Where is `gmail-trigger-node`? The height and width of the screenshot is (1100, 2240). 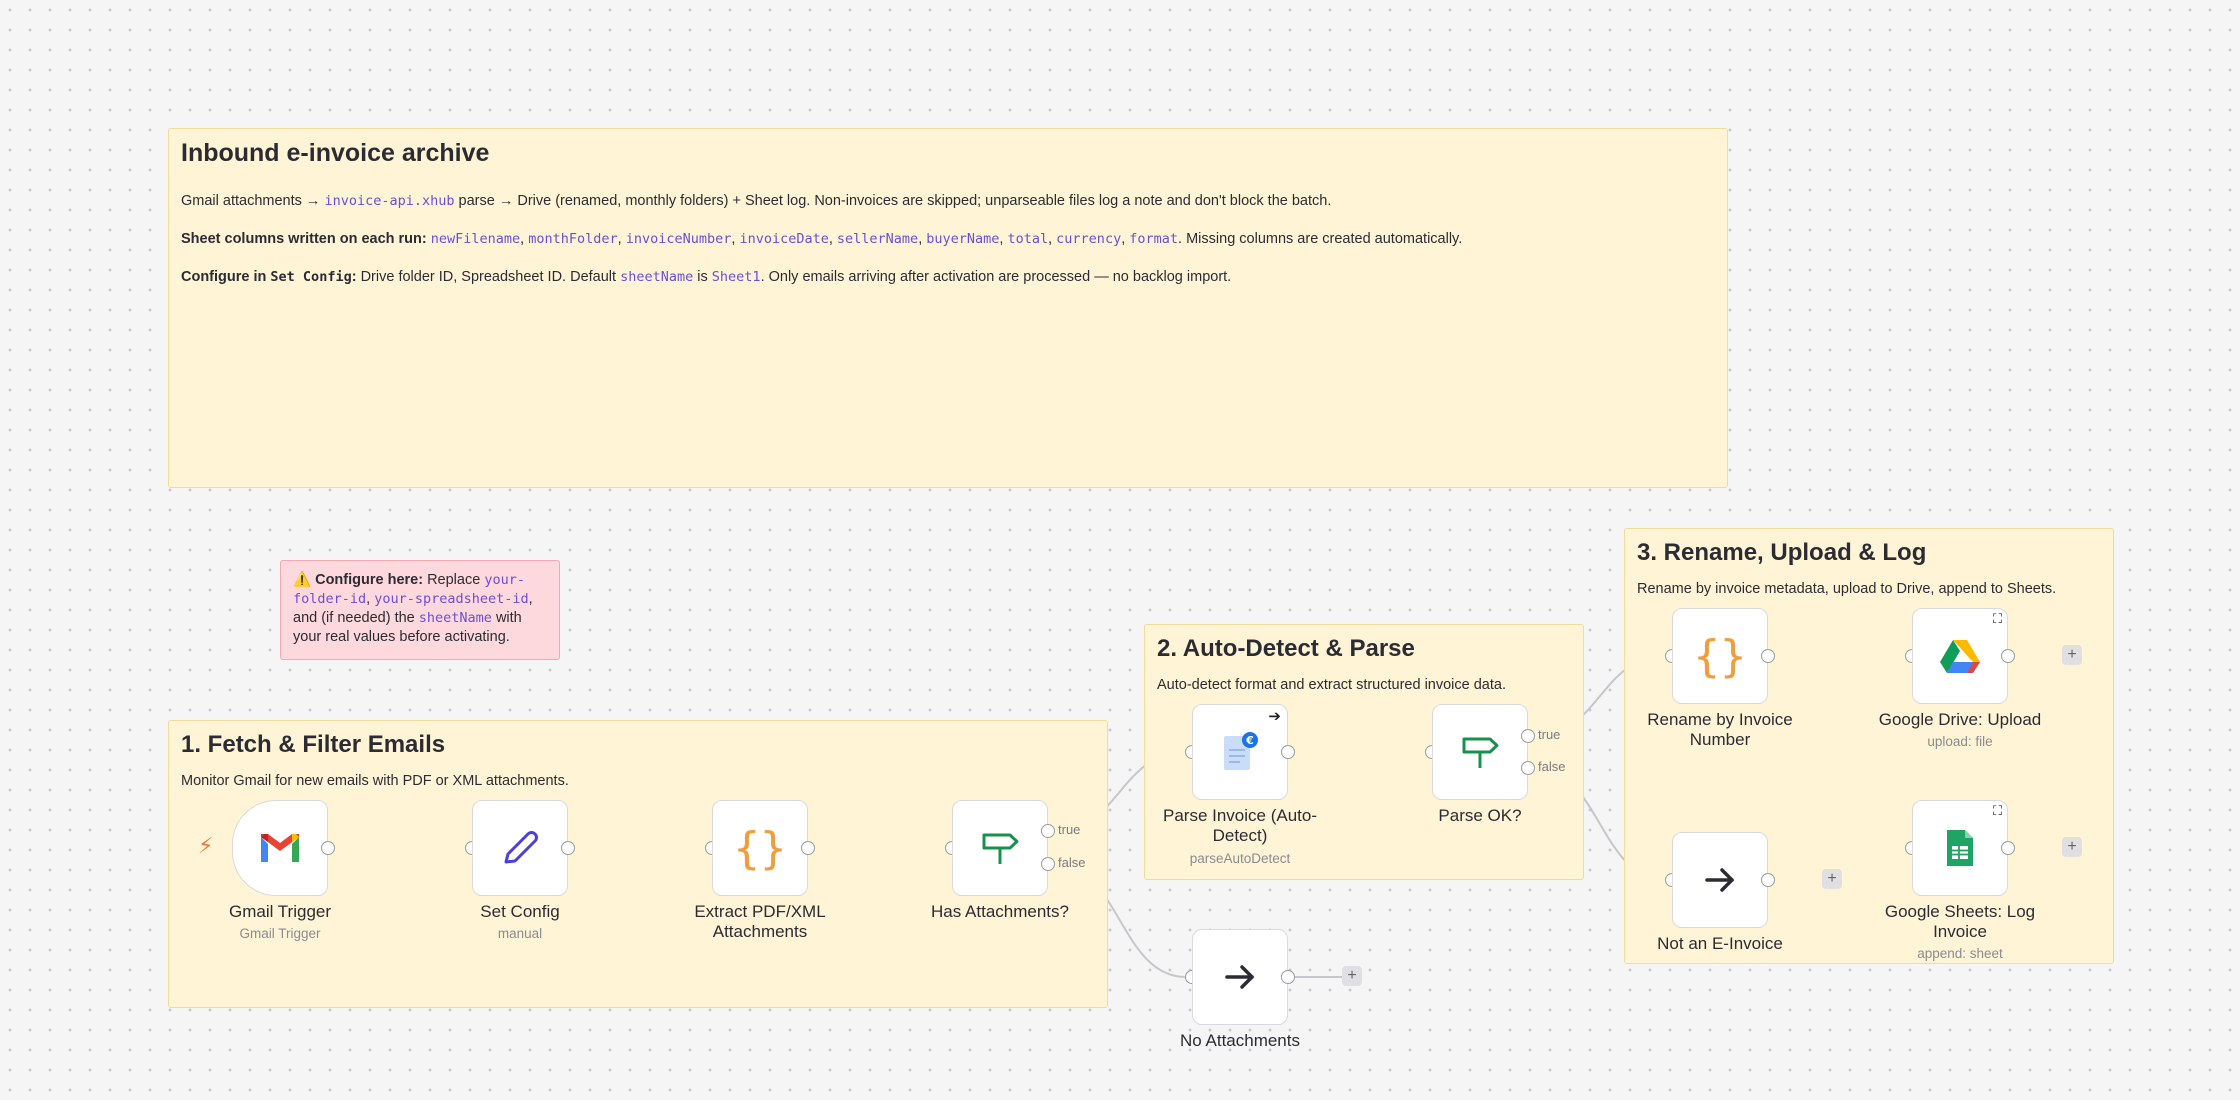 gmail-trigger-node is located at coordinates (280, 848).